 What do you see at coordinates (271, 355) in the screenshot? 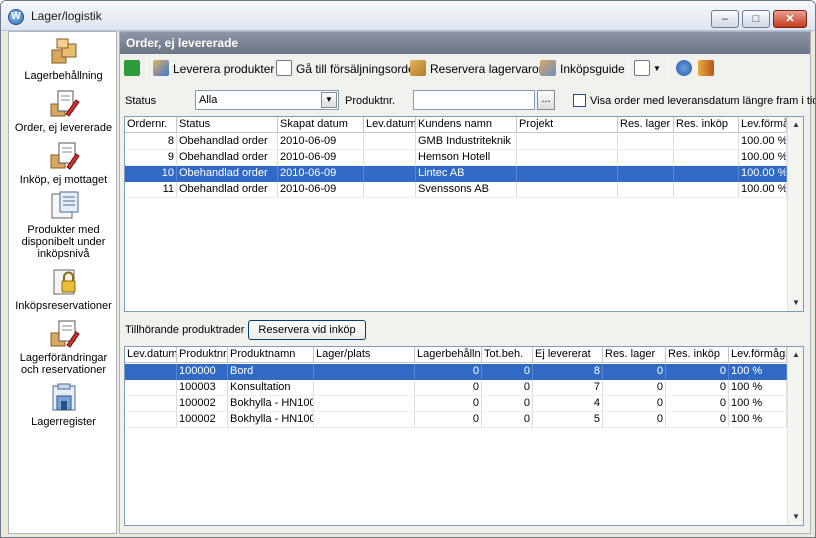
I see `column-header: Produktnamn` at bounding box center [271, 355].